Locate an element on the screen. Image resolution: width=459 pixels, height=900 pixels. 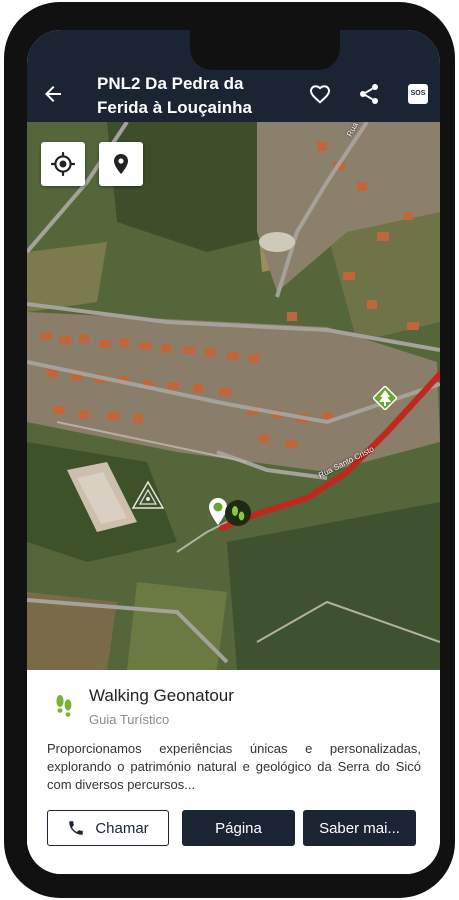
locate-me-button is located at coordinates (63, 164).